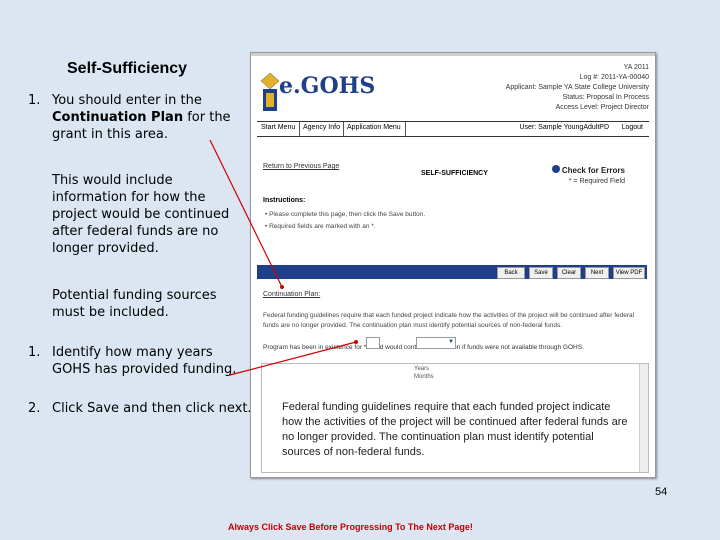  What do you see at coordinates (596, 181) in the screenshot?
I see `required-note: * = Required Field` at bounding box center [596, 181].